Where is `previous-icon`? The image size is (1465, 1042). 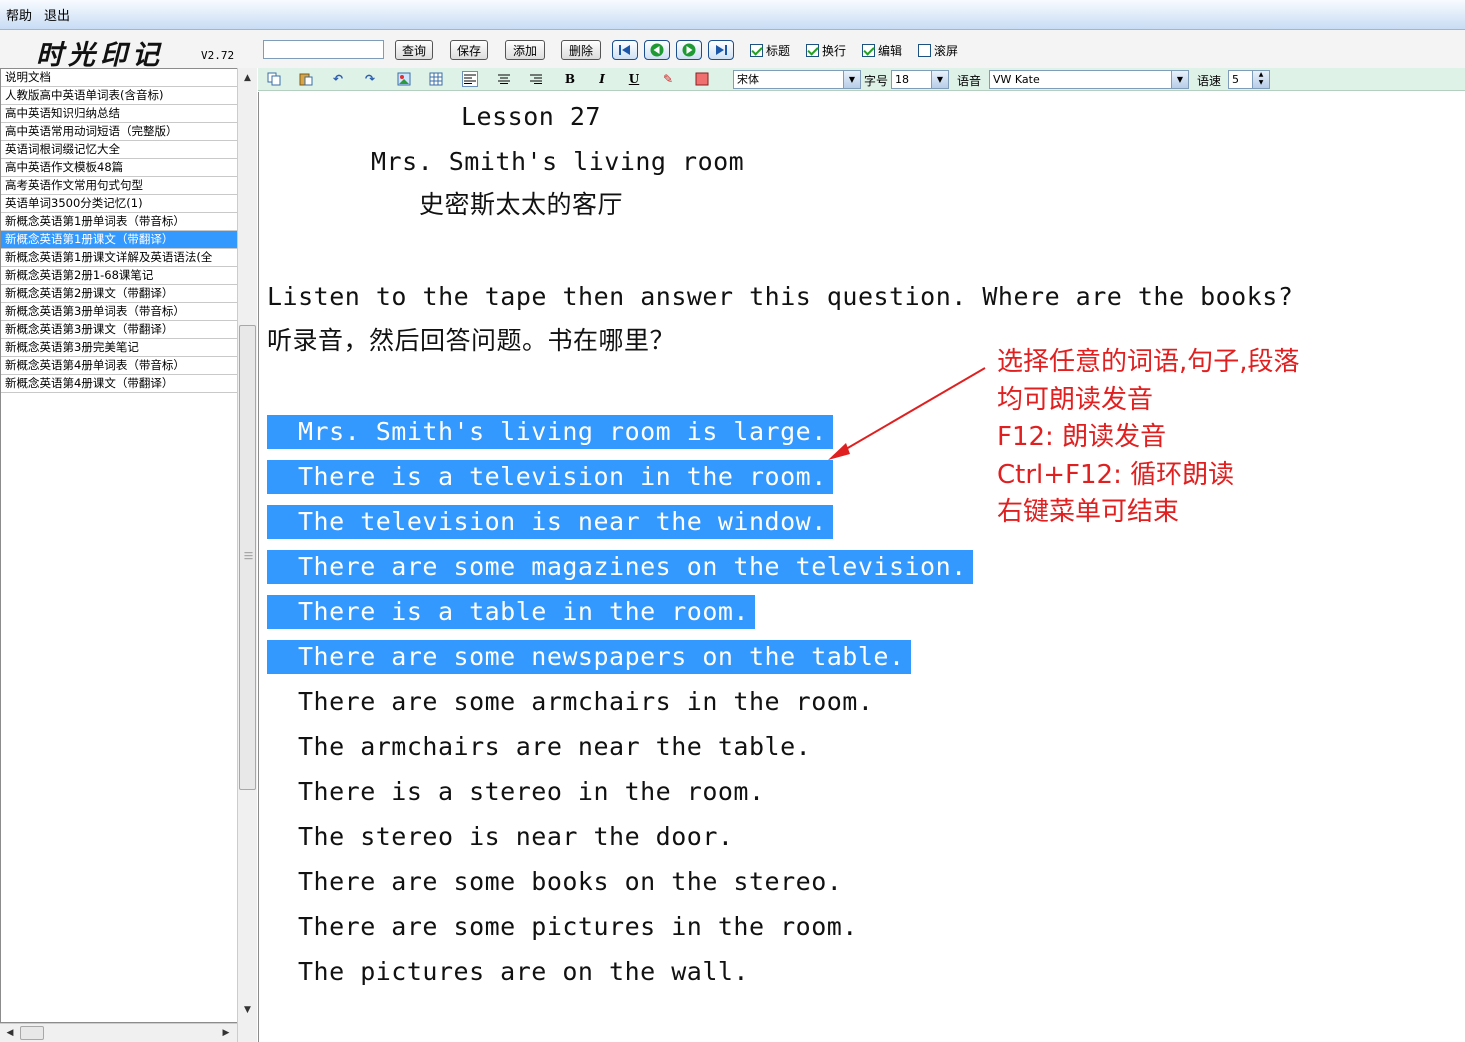
previous-icon is located at coordinates (657, 50).